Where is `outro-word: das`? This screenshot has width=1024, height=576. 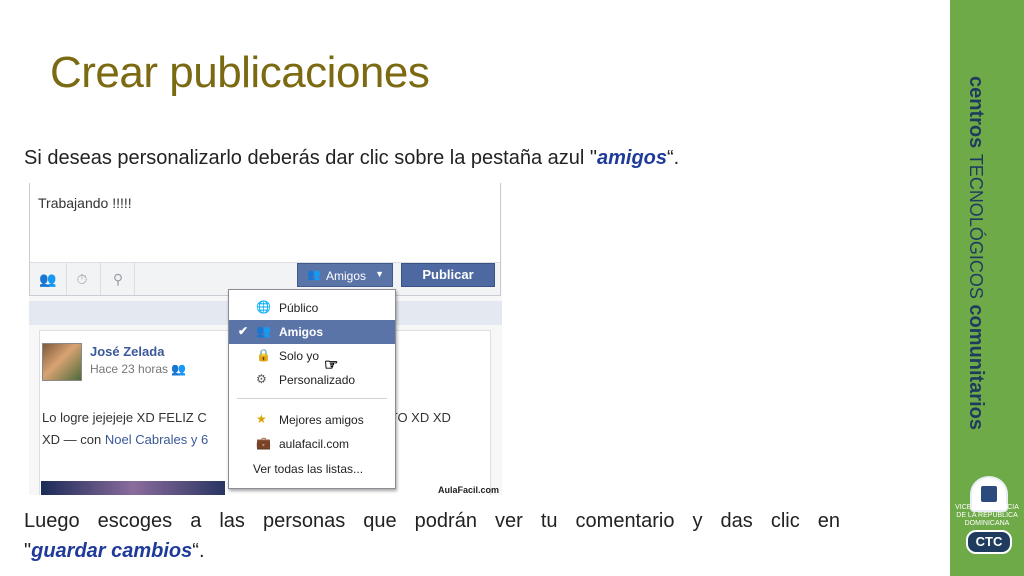 outro-word: das is located at coordinates (736, 521).